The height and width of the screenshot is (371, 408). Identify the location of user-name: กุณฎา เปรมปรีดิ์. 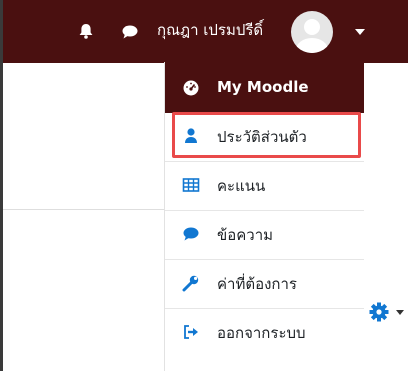
(210, 30).